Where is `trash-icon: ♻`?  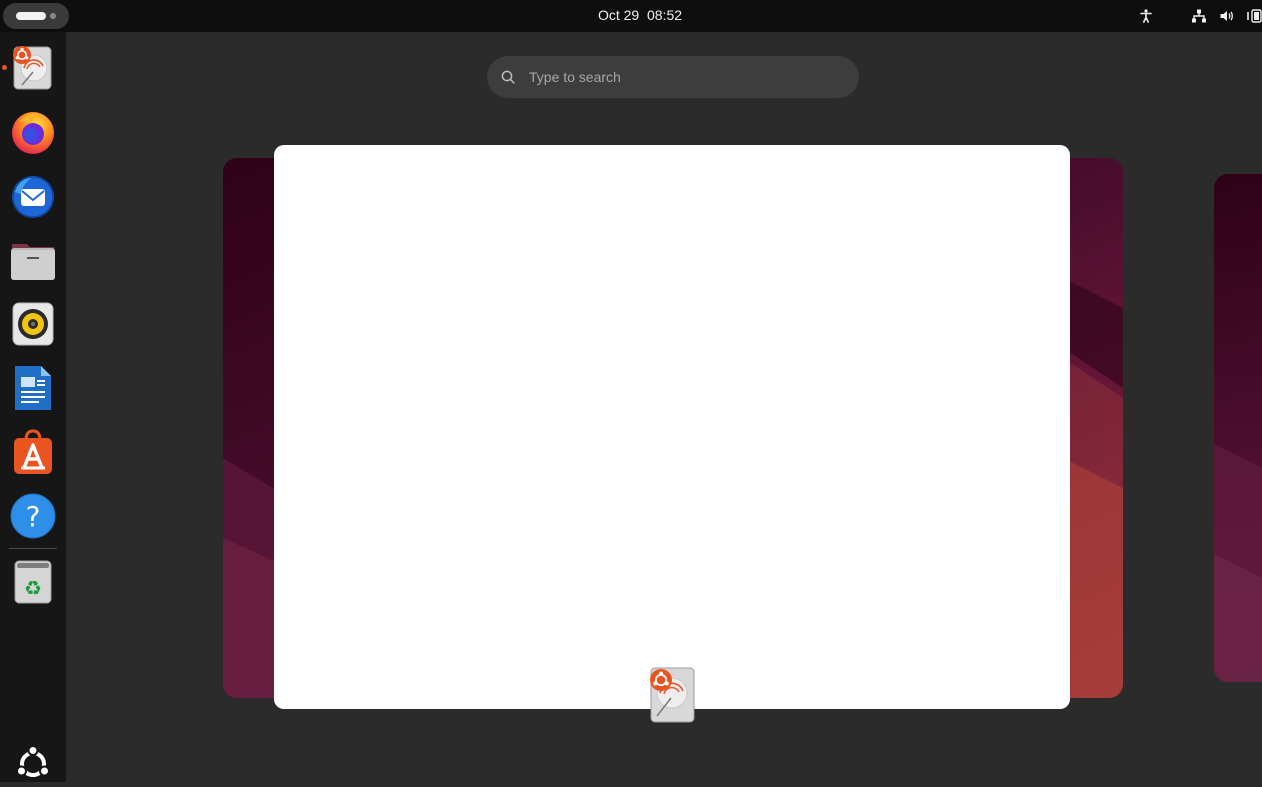
trash-icon: ♻ is located at coordinates (33, 582).